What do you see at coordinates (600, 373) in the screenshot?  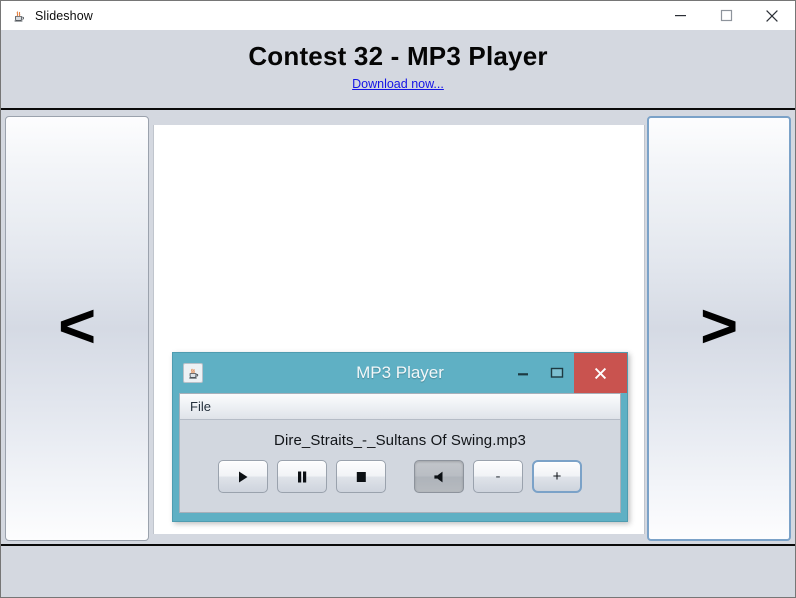 I see `mp3-close-button` at bounding box center [600, 373].